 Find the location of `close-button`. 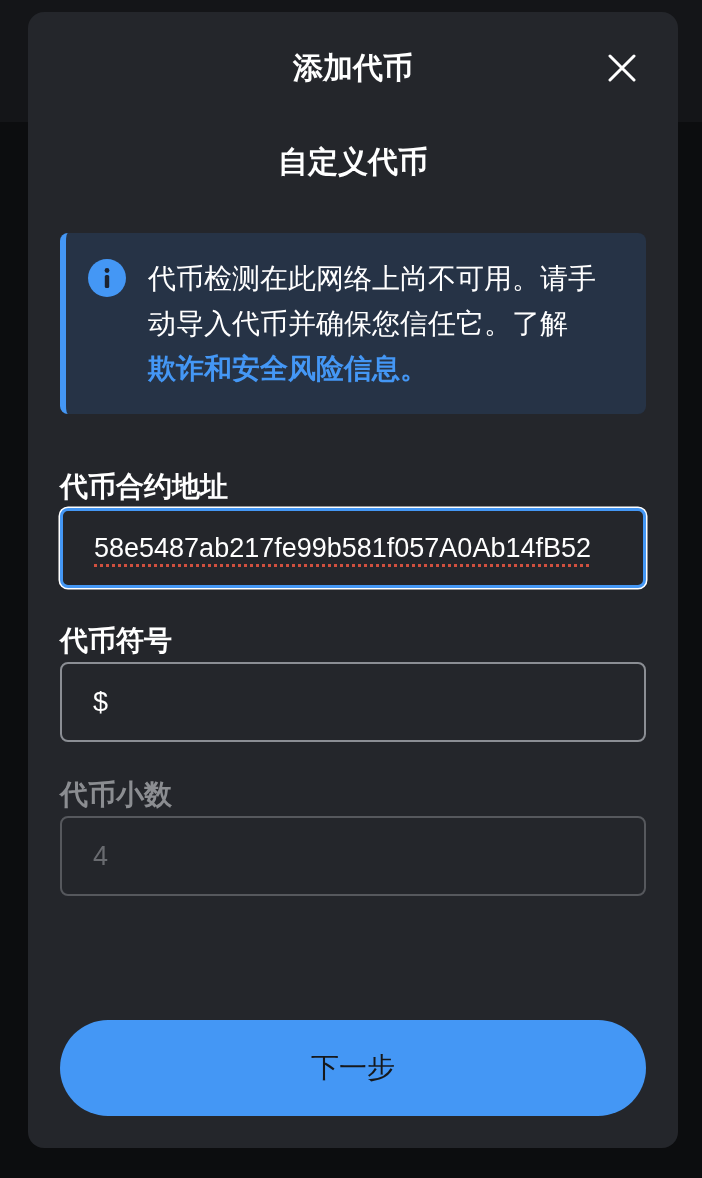

close-button is located at coordinates (622, 68).